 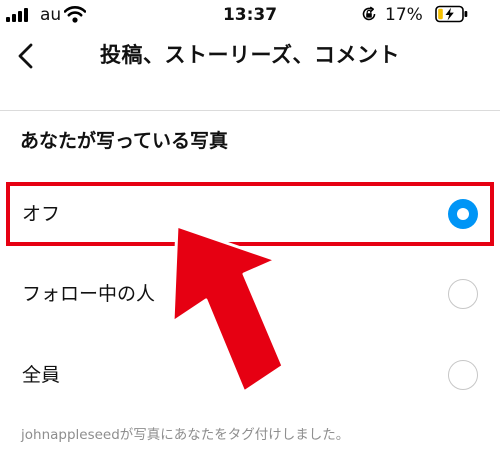 What do you see at coordinates (124, 141) in the screenshot?
I see `section-title: あなたが写っている写真` at bounding box center [124, 141].